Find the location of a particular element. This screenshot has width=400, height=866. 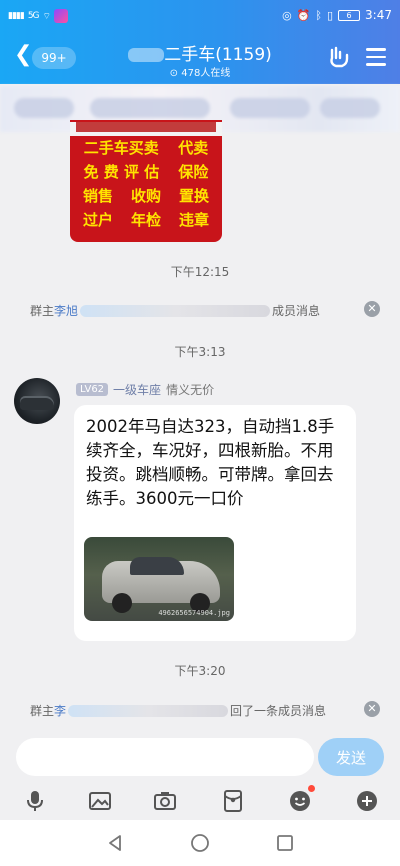

sender-info: LV62 一级车座 情义无价 is located at coordinates (145, 389).